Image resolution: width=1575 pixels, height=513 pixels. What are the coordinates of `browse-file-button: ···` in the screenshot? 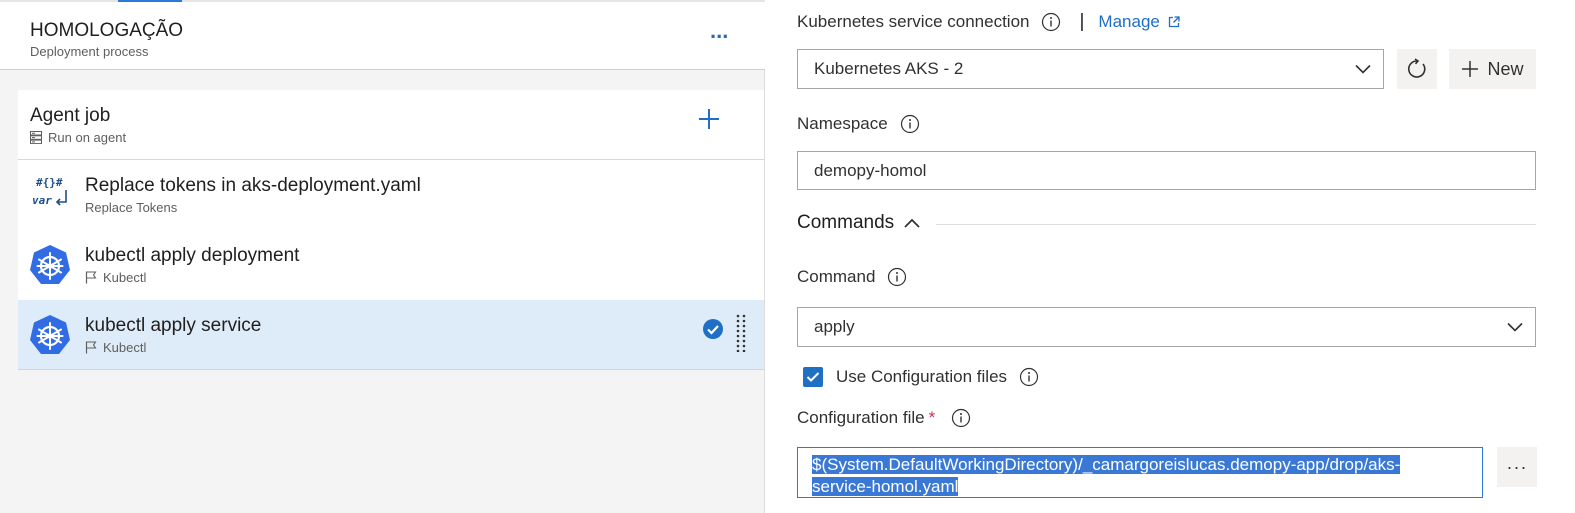 It's located at (1517, 467).